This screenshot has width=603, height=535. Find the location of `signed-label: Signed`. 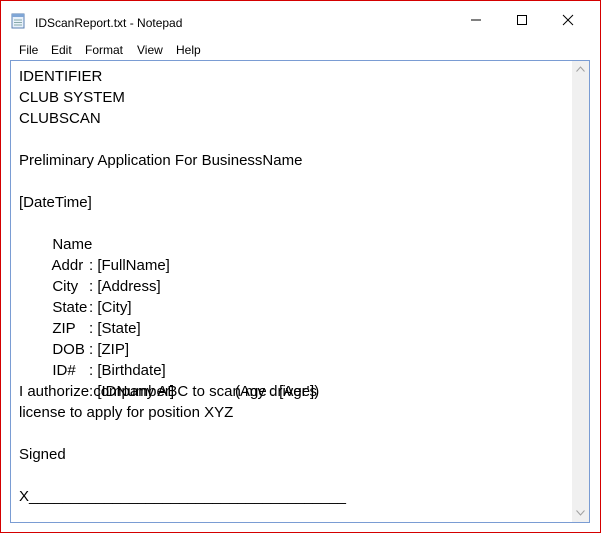

signed-label: Signed is located at coordinates (42, 454).